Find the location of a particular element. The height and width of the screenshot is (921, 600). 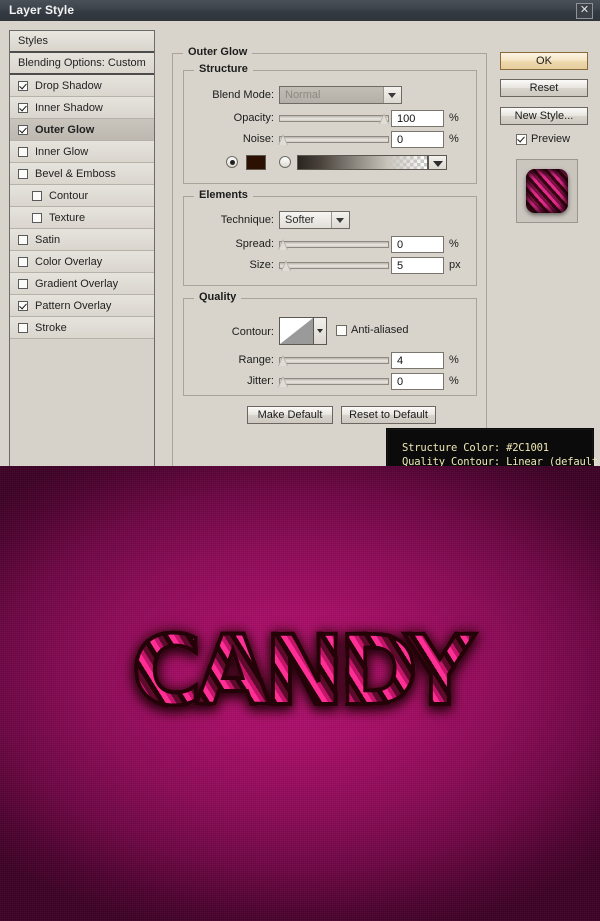

sidebar-item-inner-glow: Inner Glow is located at coordinates (82, 152).